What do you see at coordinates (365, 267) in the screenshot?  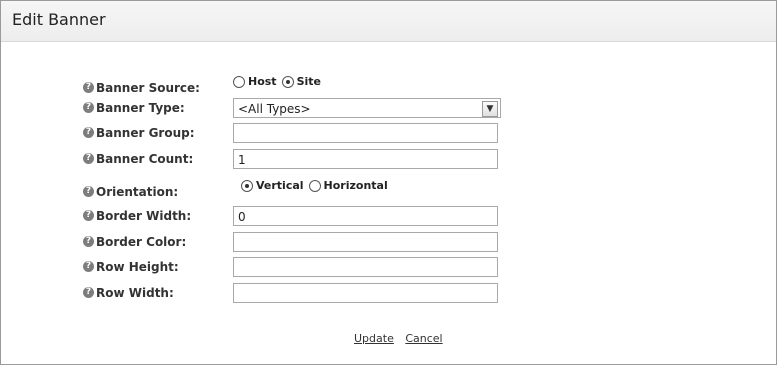 I see `row-height-field` at bounding box center [365, 267].